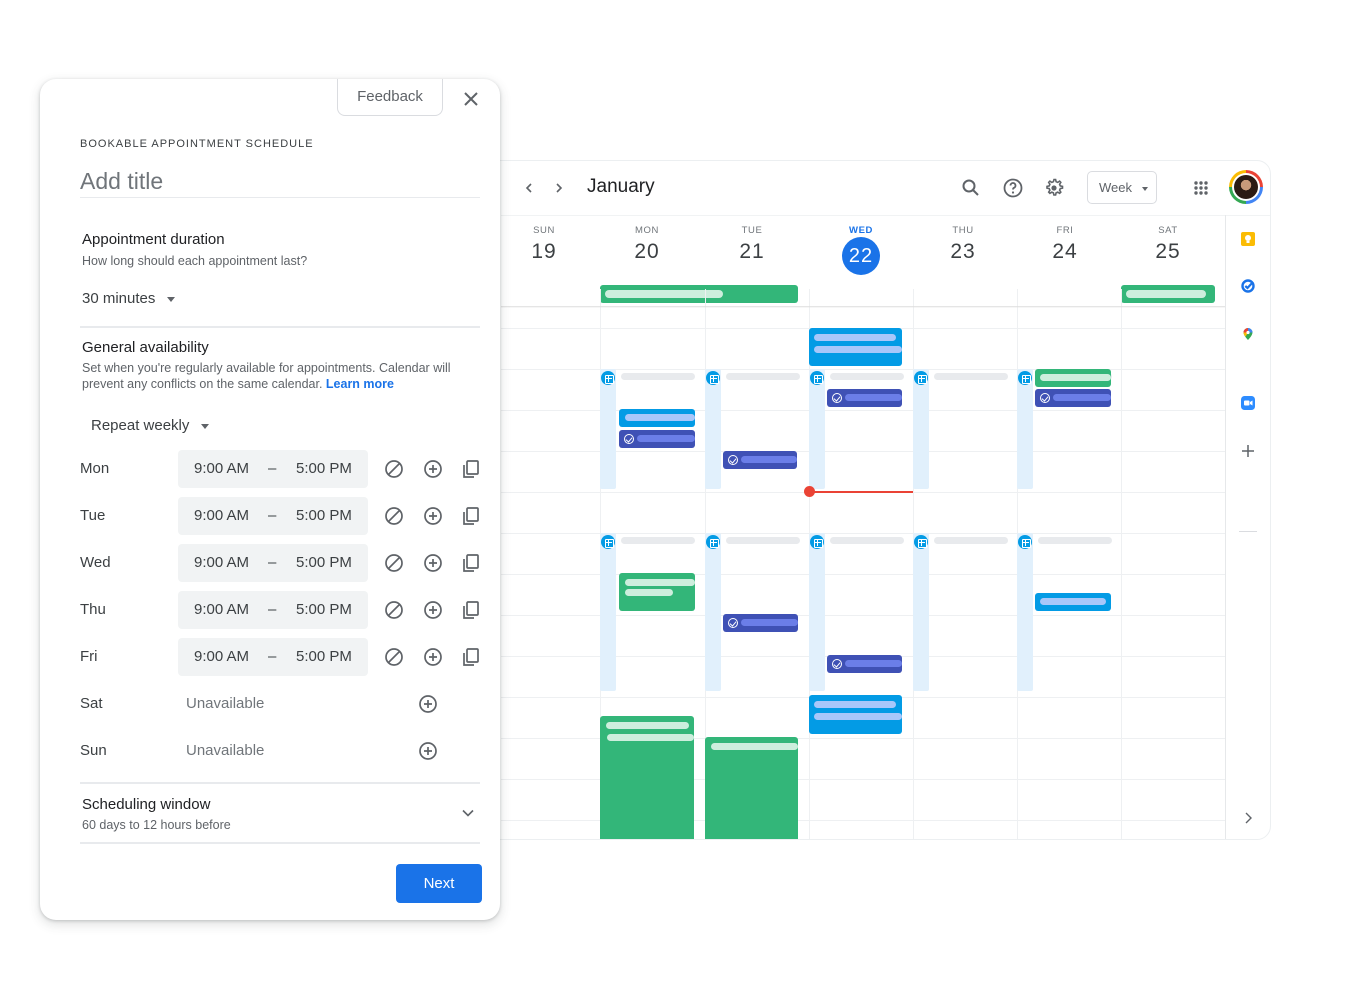 This screenshot has width=1368, height=1000. What do you see at coordinates (1065, 244) in the screenshot?
I see `day-header-fri: FRI 24` at bounding box center [1065, 244].